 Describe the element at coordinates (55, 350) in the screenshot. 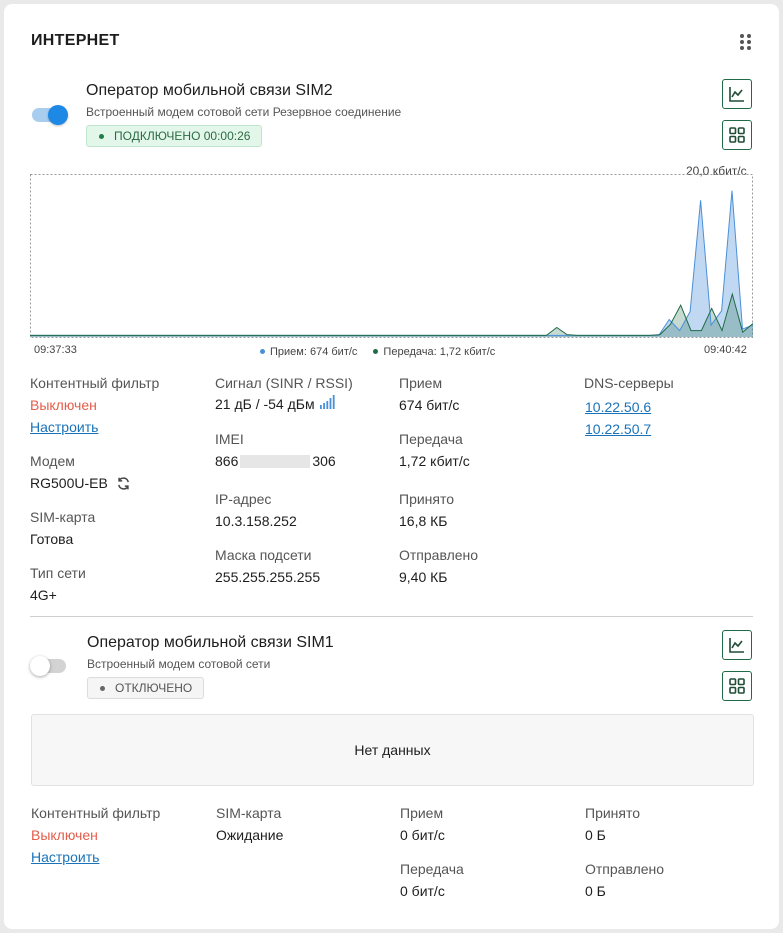

I see `chart-start-time: 09:37:33` at that location.